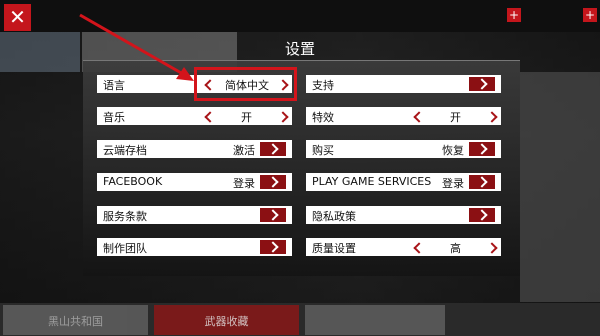 The width and height of the screenshot is (600, 336). Describe the element at coordinates (136, 47) in the screenshot. I see `annotation-arrow` at that location.